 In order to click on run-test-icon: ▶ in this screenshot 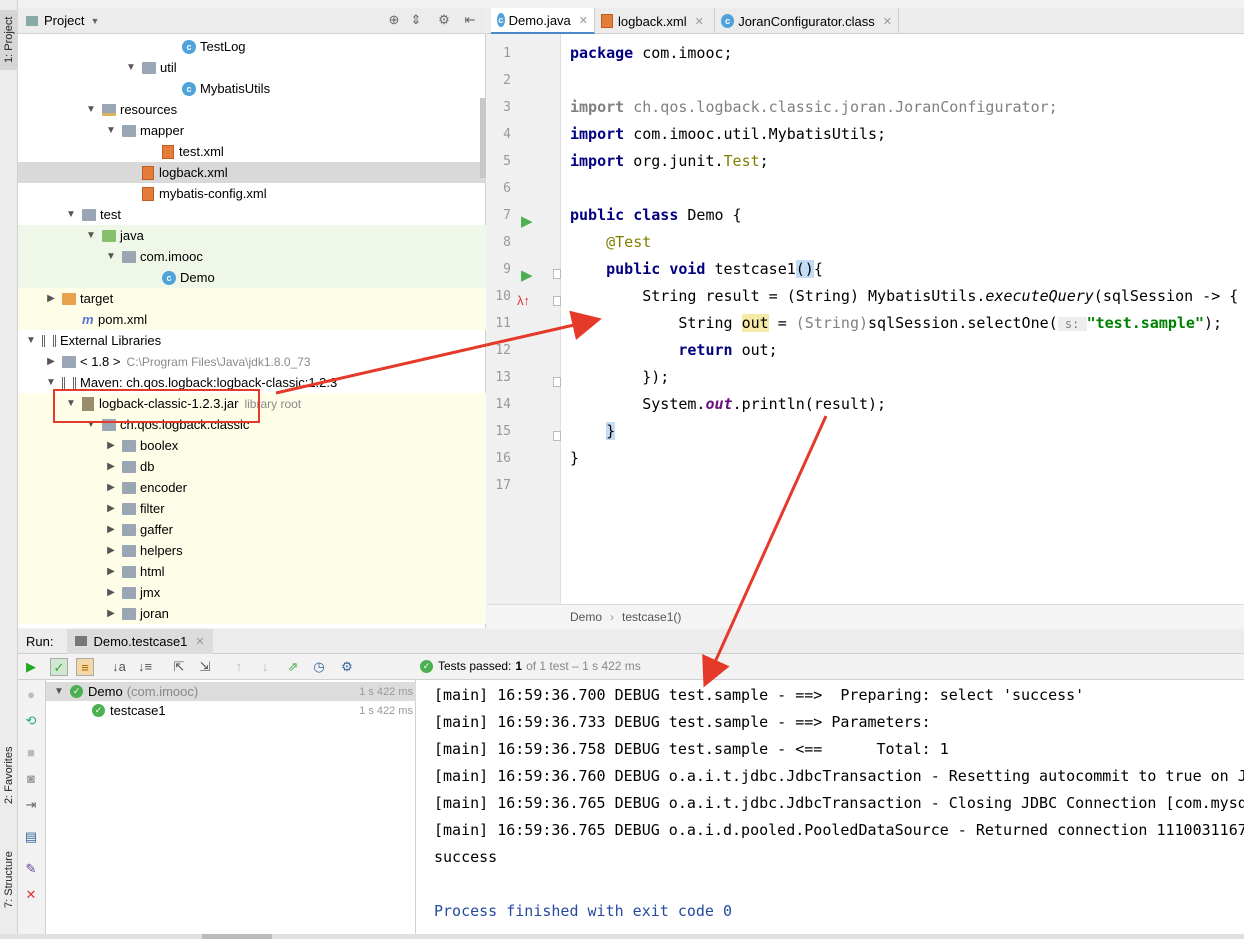, I will do `click(527, 275)`.